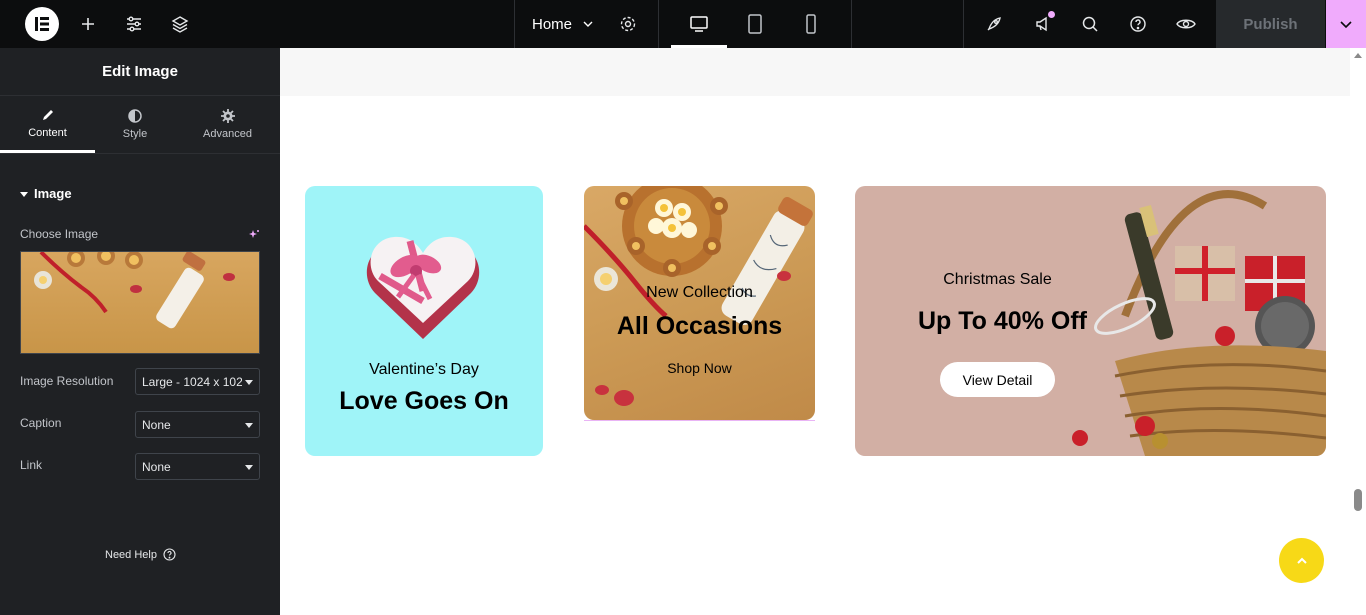 The width and height of the screenshot is (1366, 615). I want to click on page-select: Home, so click(563, 24).